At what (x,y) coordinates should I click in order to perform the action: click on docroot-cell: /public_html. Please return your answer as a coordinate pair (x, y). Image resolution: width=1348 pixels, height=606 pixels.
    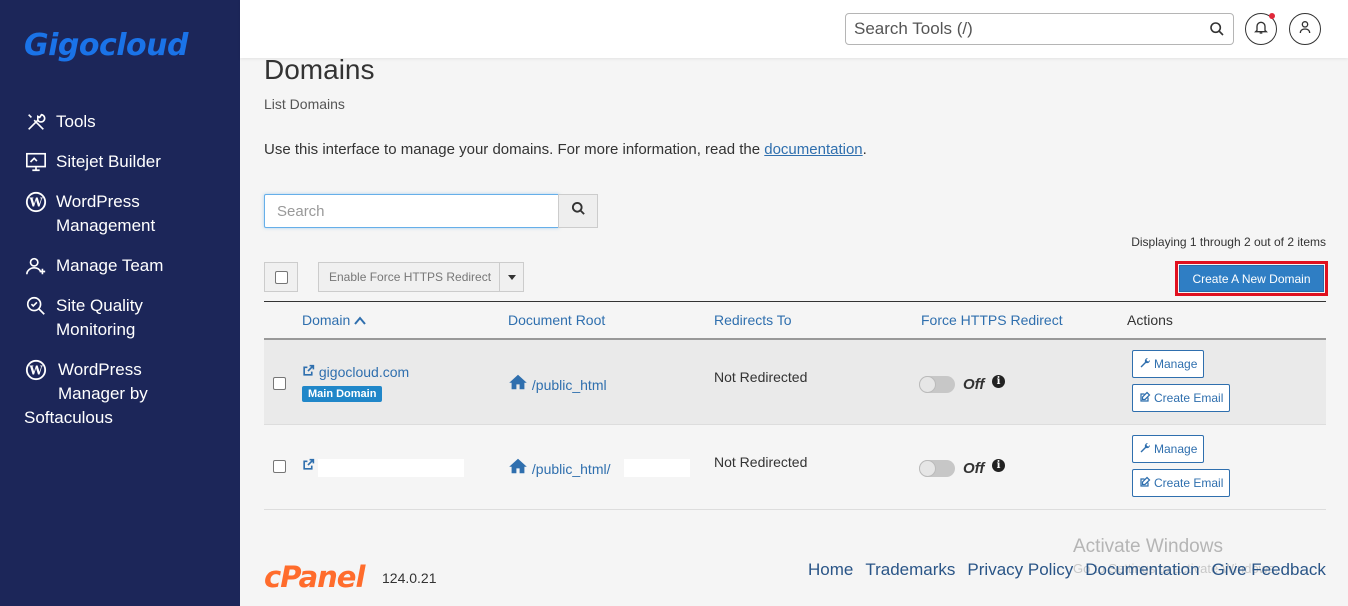
    Looking at the image, I should click on (557, 383).